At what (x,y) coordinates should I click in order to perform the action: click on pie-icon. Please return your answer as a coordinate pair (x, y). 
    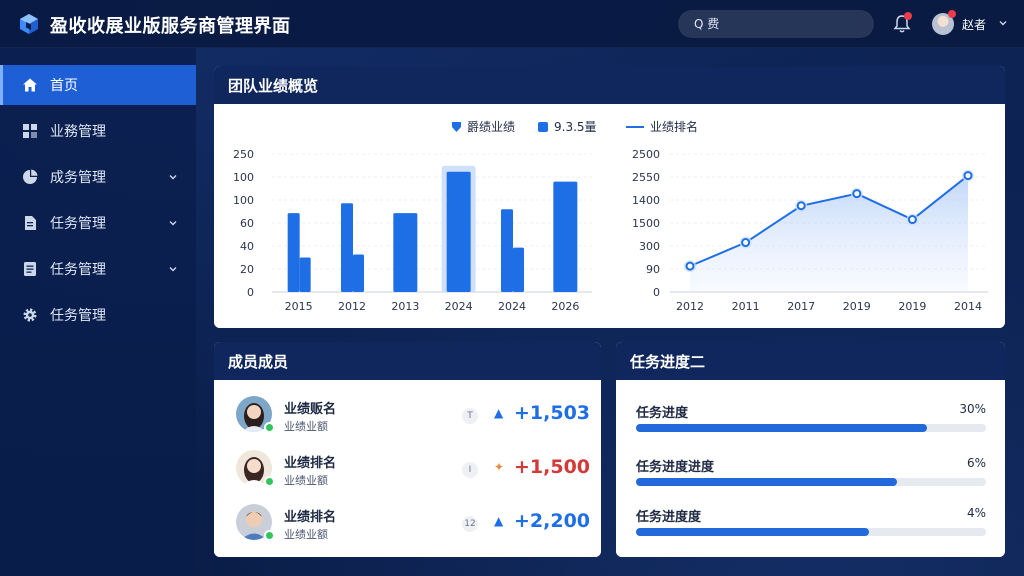
    Looking at the image, I should click on (30, 176).